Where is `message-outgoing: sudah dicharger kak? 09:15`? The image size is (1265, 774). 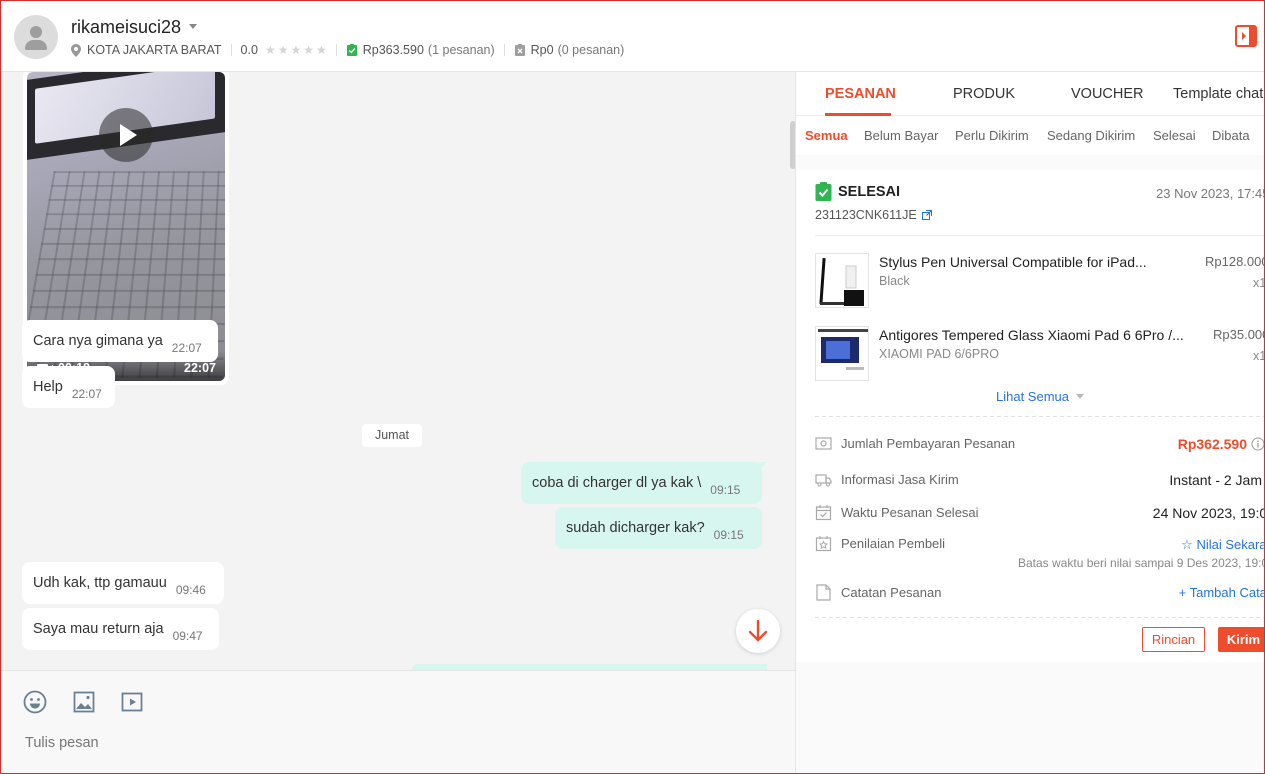
message-outgoing: sudah dicharger kak? 09:15 is located at coordinates (658, 528).